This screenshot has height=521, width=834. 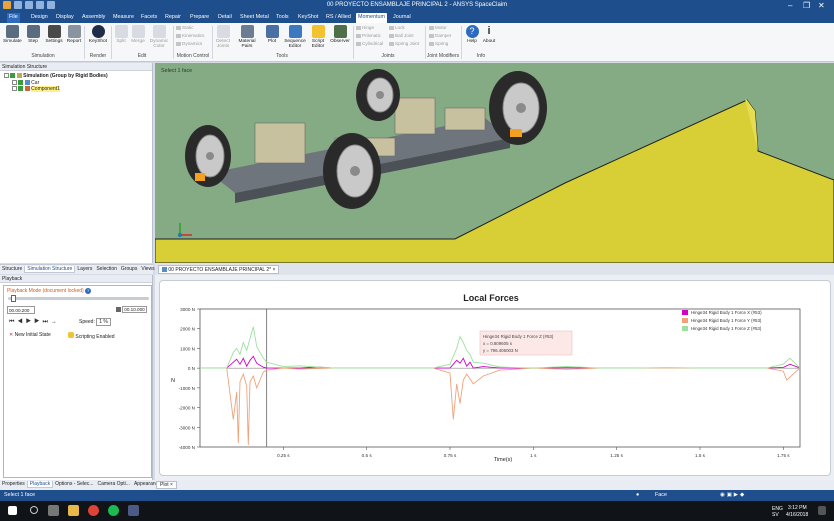 I want to click on minimize-icon: –, so click(x=790, y=5).